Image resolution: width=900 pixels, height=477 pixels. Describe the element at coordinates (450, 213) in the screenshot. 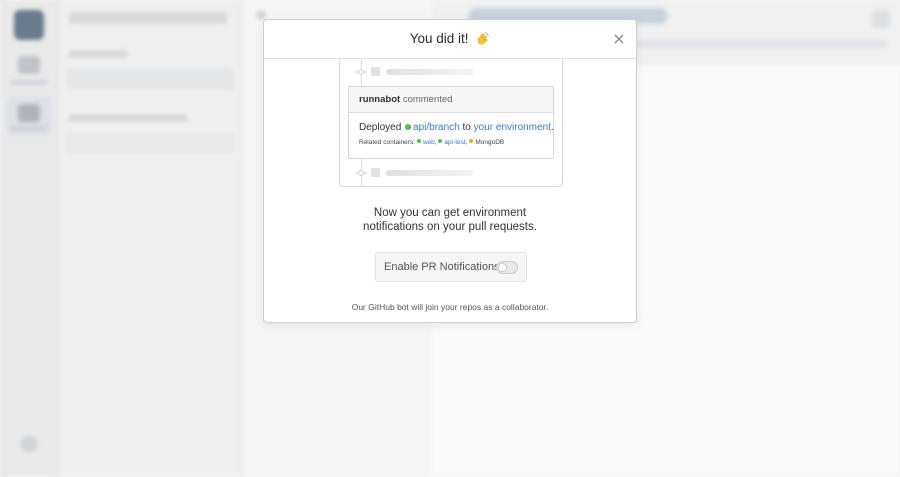

I see `message-line: Now you can get environment` at that location.